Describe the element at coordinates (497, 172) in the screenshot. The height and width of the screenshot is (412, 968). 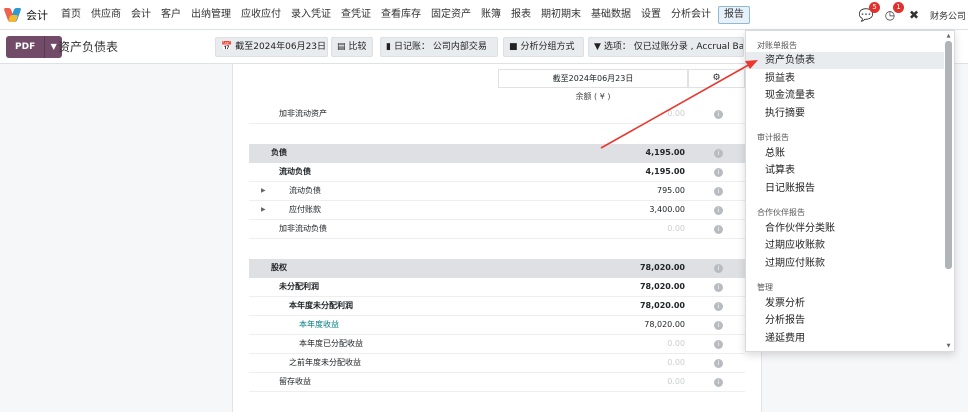
I see `report-line: 流动负债 4,195.00 i` at that location.